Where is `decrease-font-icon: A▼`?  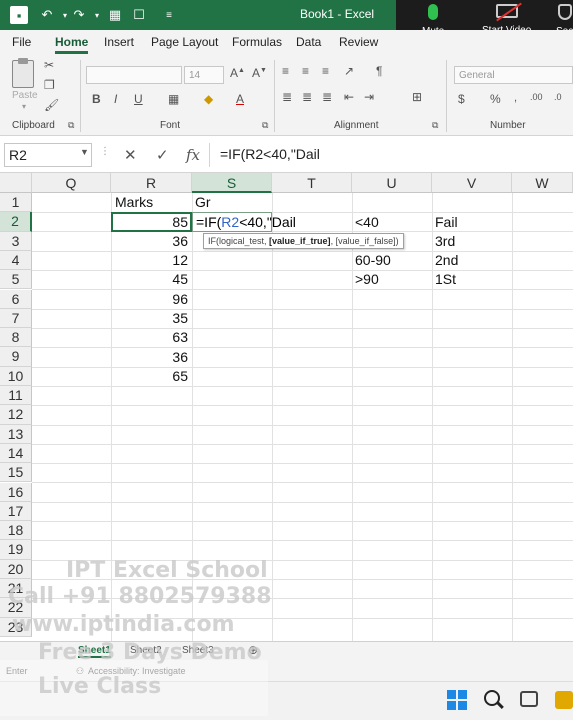
decrease-font-icon: A▼ is located at coordinates (259, 73).